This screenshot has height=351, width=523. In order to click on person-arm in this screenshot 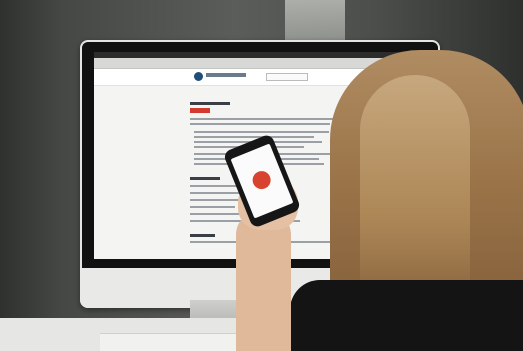, I will do `click(263, 280)`.